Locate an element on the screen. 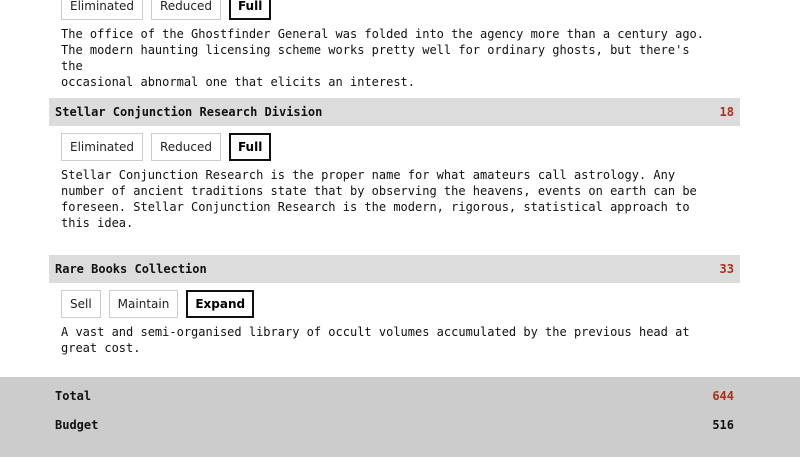 The width and height of the screenshot is (800, 457). total-value: 644 is located at coordinates (723, 396).